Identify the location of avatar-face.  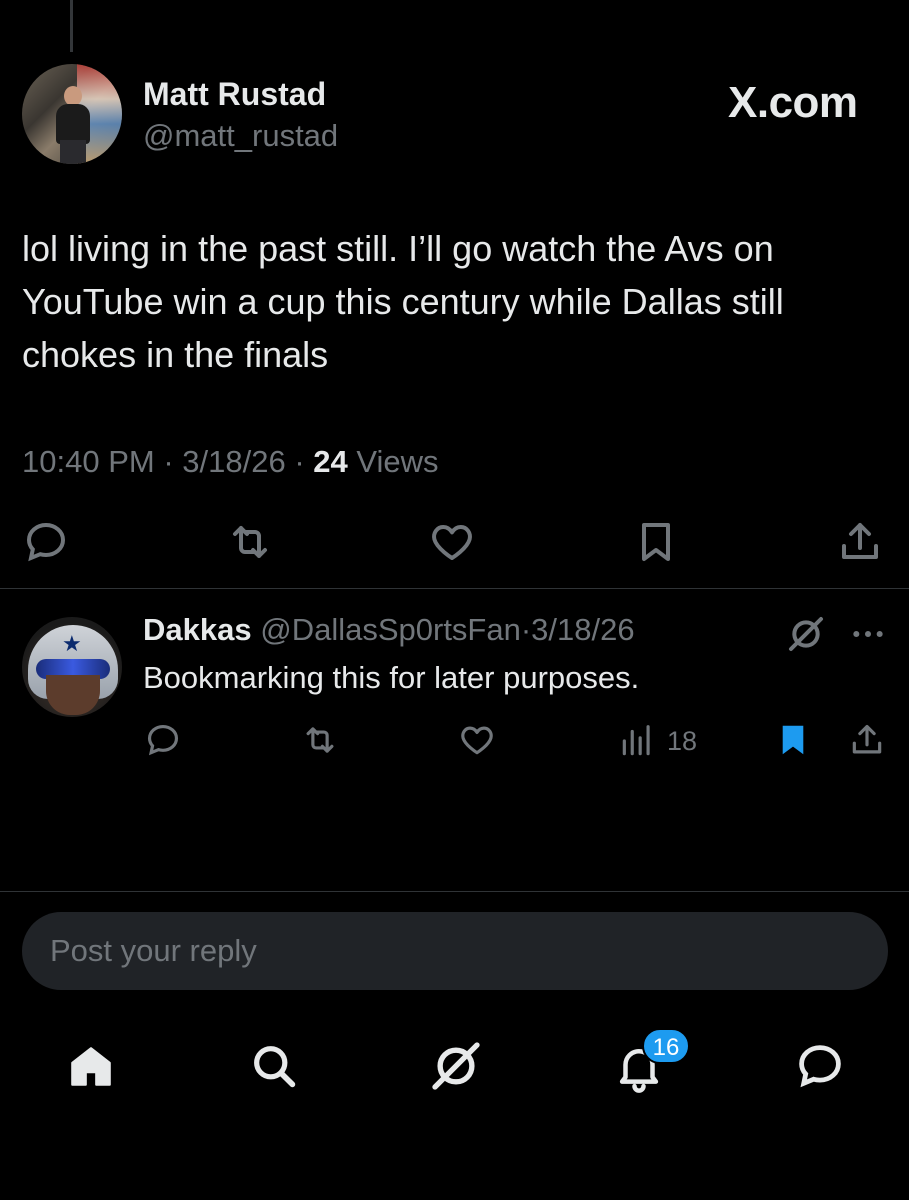
(73, 695).